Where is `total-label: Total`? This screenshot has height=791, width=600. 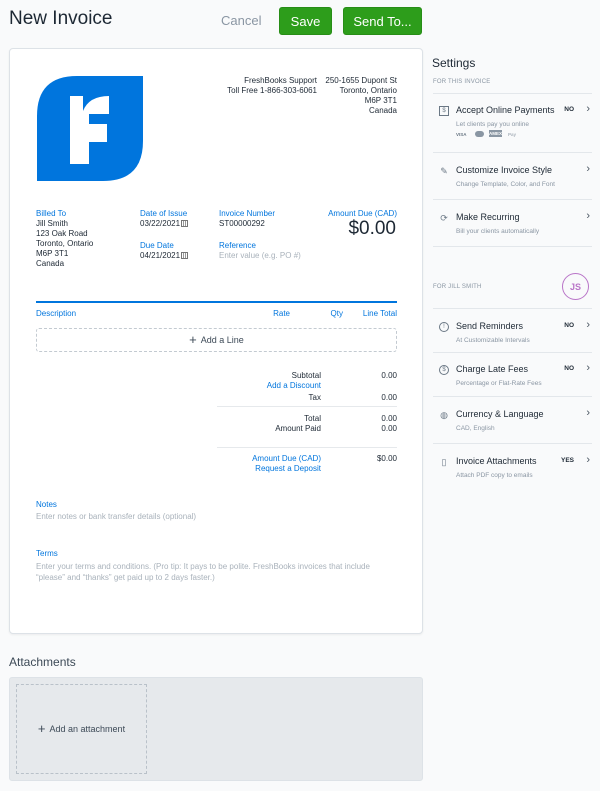 total-label: Total is located at coordinates (312, 418).